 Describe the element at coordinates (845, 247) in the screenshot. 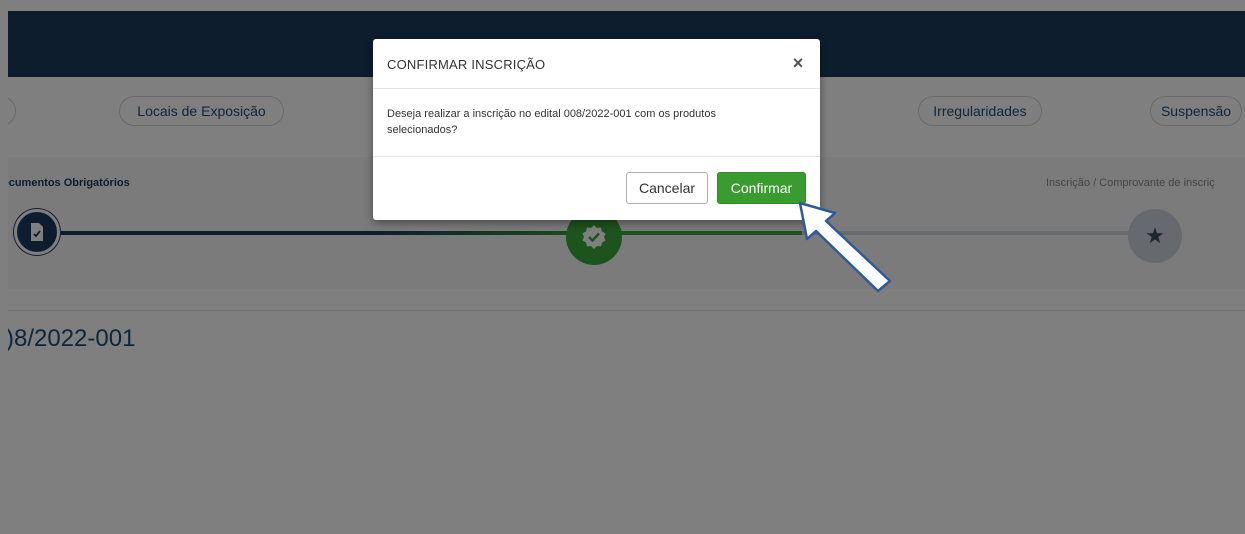

I see `annotation-arrow-icon` at that location.